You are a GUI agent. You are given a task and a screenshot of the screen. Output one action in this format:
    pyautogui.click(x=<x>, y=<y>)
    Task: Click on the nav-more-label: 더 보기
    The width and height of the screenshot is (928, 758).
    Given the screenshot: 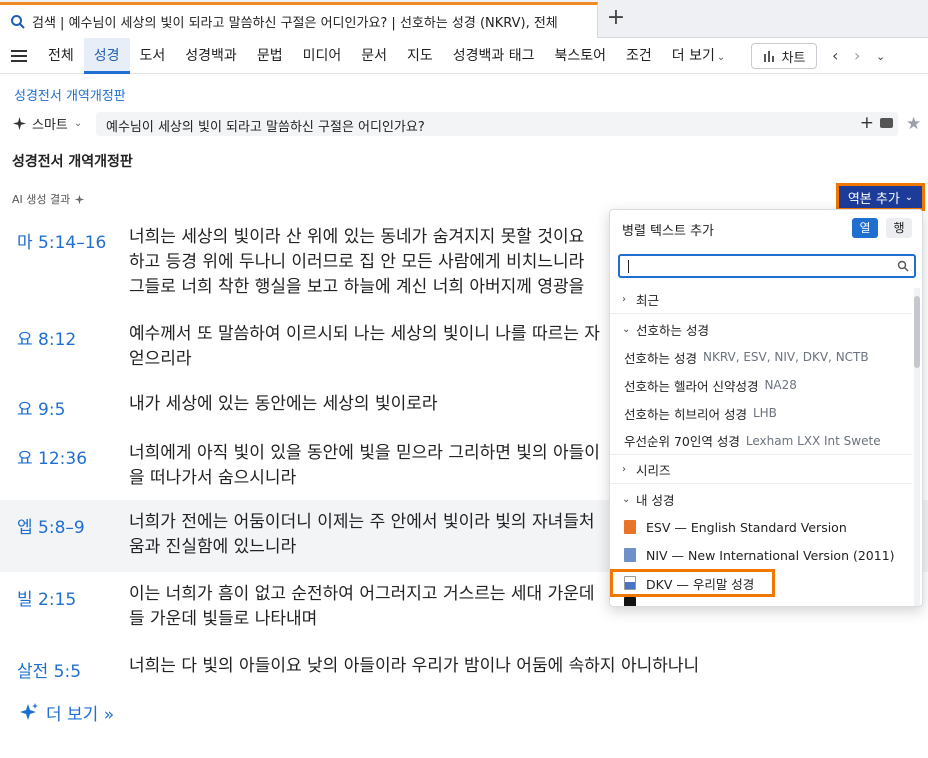 What is the action you would take?
    pyautogui.click(x=693, y=56)
    